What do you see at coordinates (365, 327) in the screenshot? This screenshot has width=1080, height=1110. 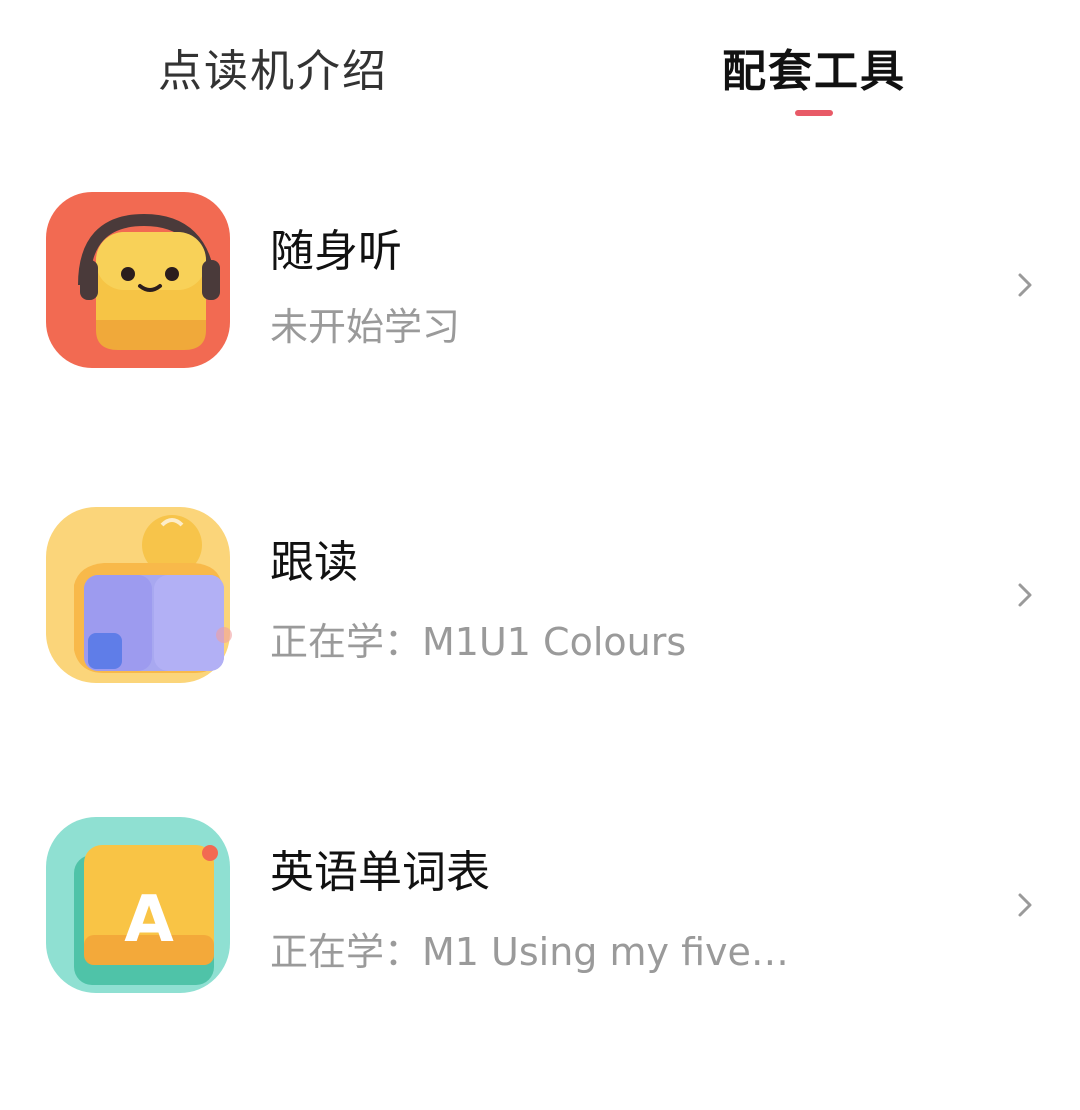 I see `tool-status: 未开始学习` at bounding box center [365, 327].